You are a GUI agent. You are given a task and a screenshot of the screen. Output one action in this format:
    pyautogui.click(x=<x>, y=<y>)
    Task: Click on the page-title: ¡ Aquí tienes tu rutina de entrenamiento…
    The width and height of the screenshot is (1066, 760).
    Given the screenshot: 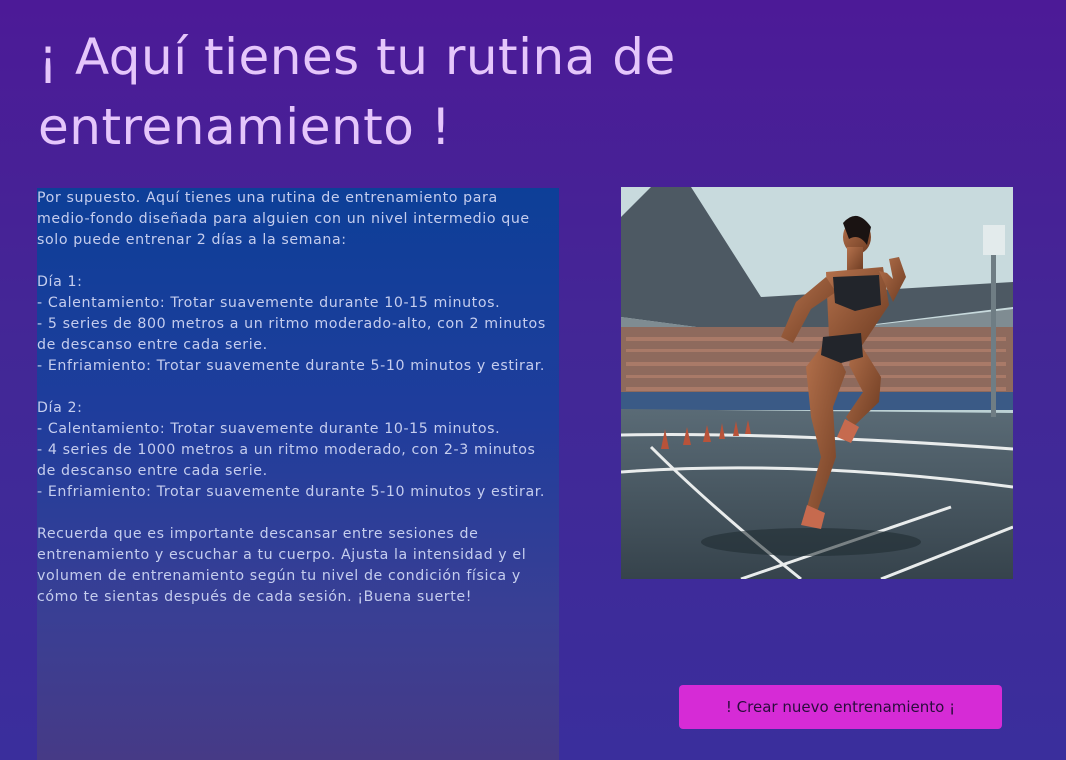 What is the action you would take?
    pyautogui.click(x=357, y=92)
    